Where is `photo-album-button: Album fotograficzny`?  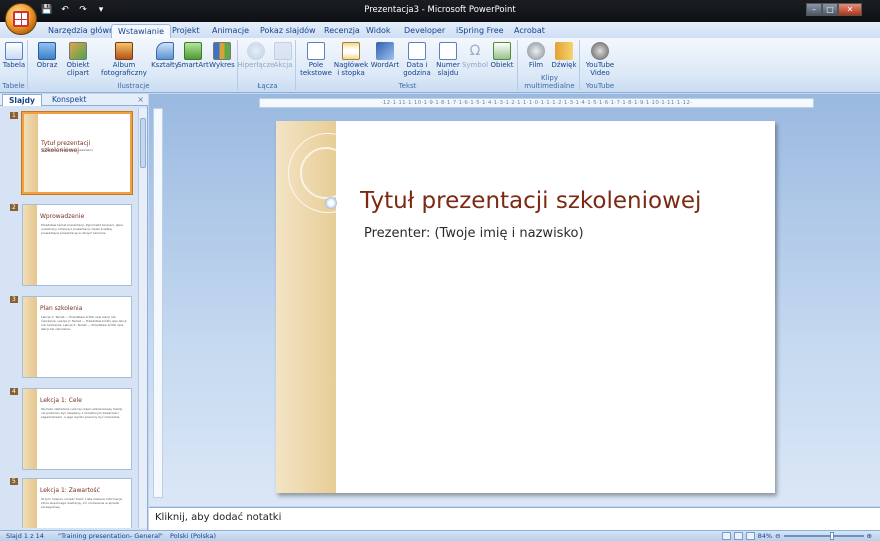
photo-album-button: Album fotograficzny is located at coordinates (124, 59).